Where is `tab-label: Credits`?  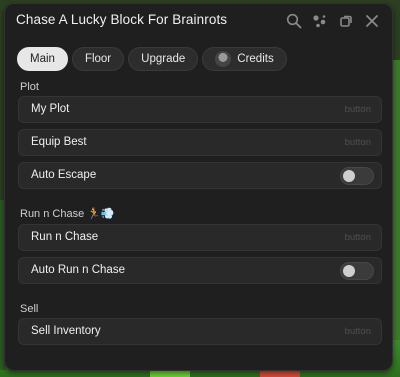
tab-label: Credits is located at coordinates (255, 59).